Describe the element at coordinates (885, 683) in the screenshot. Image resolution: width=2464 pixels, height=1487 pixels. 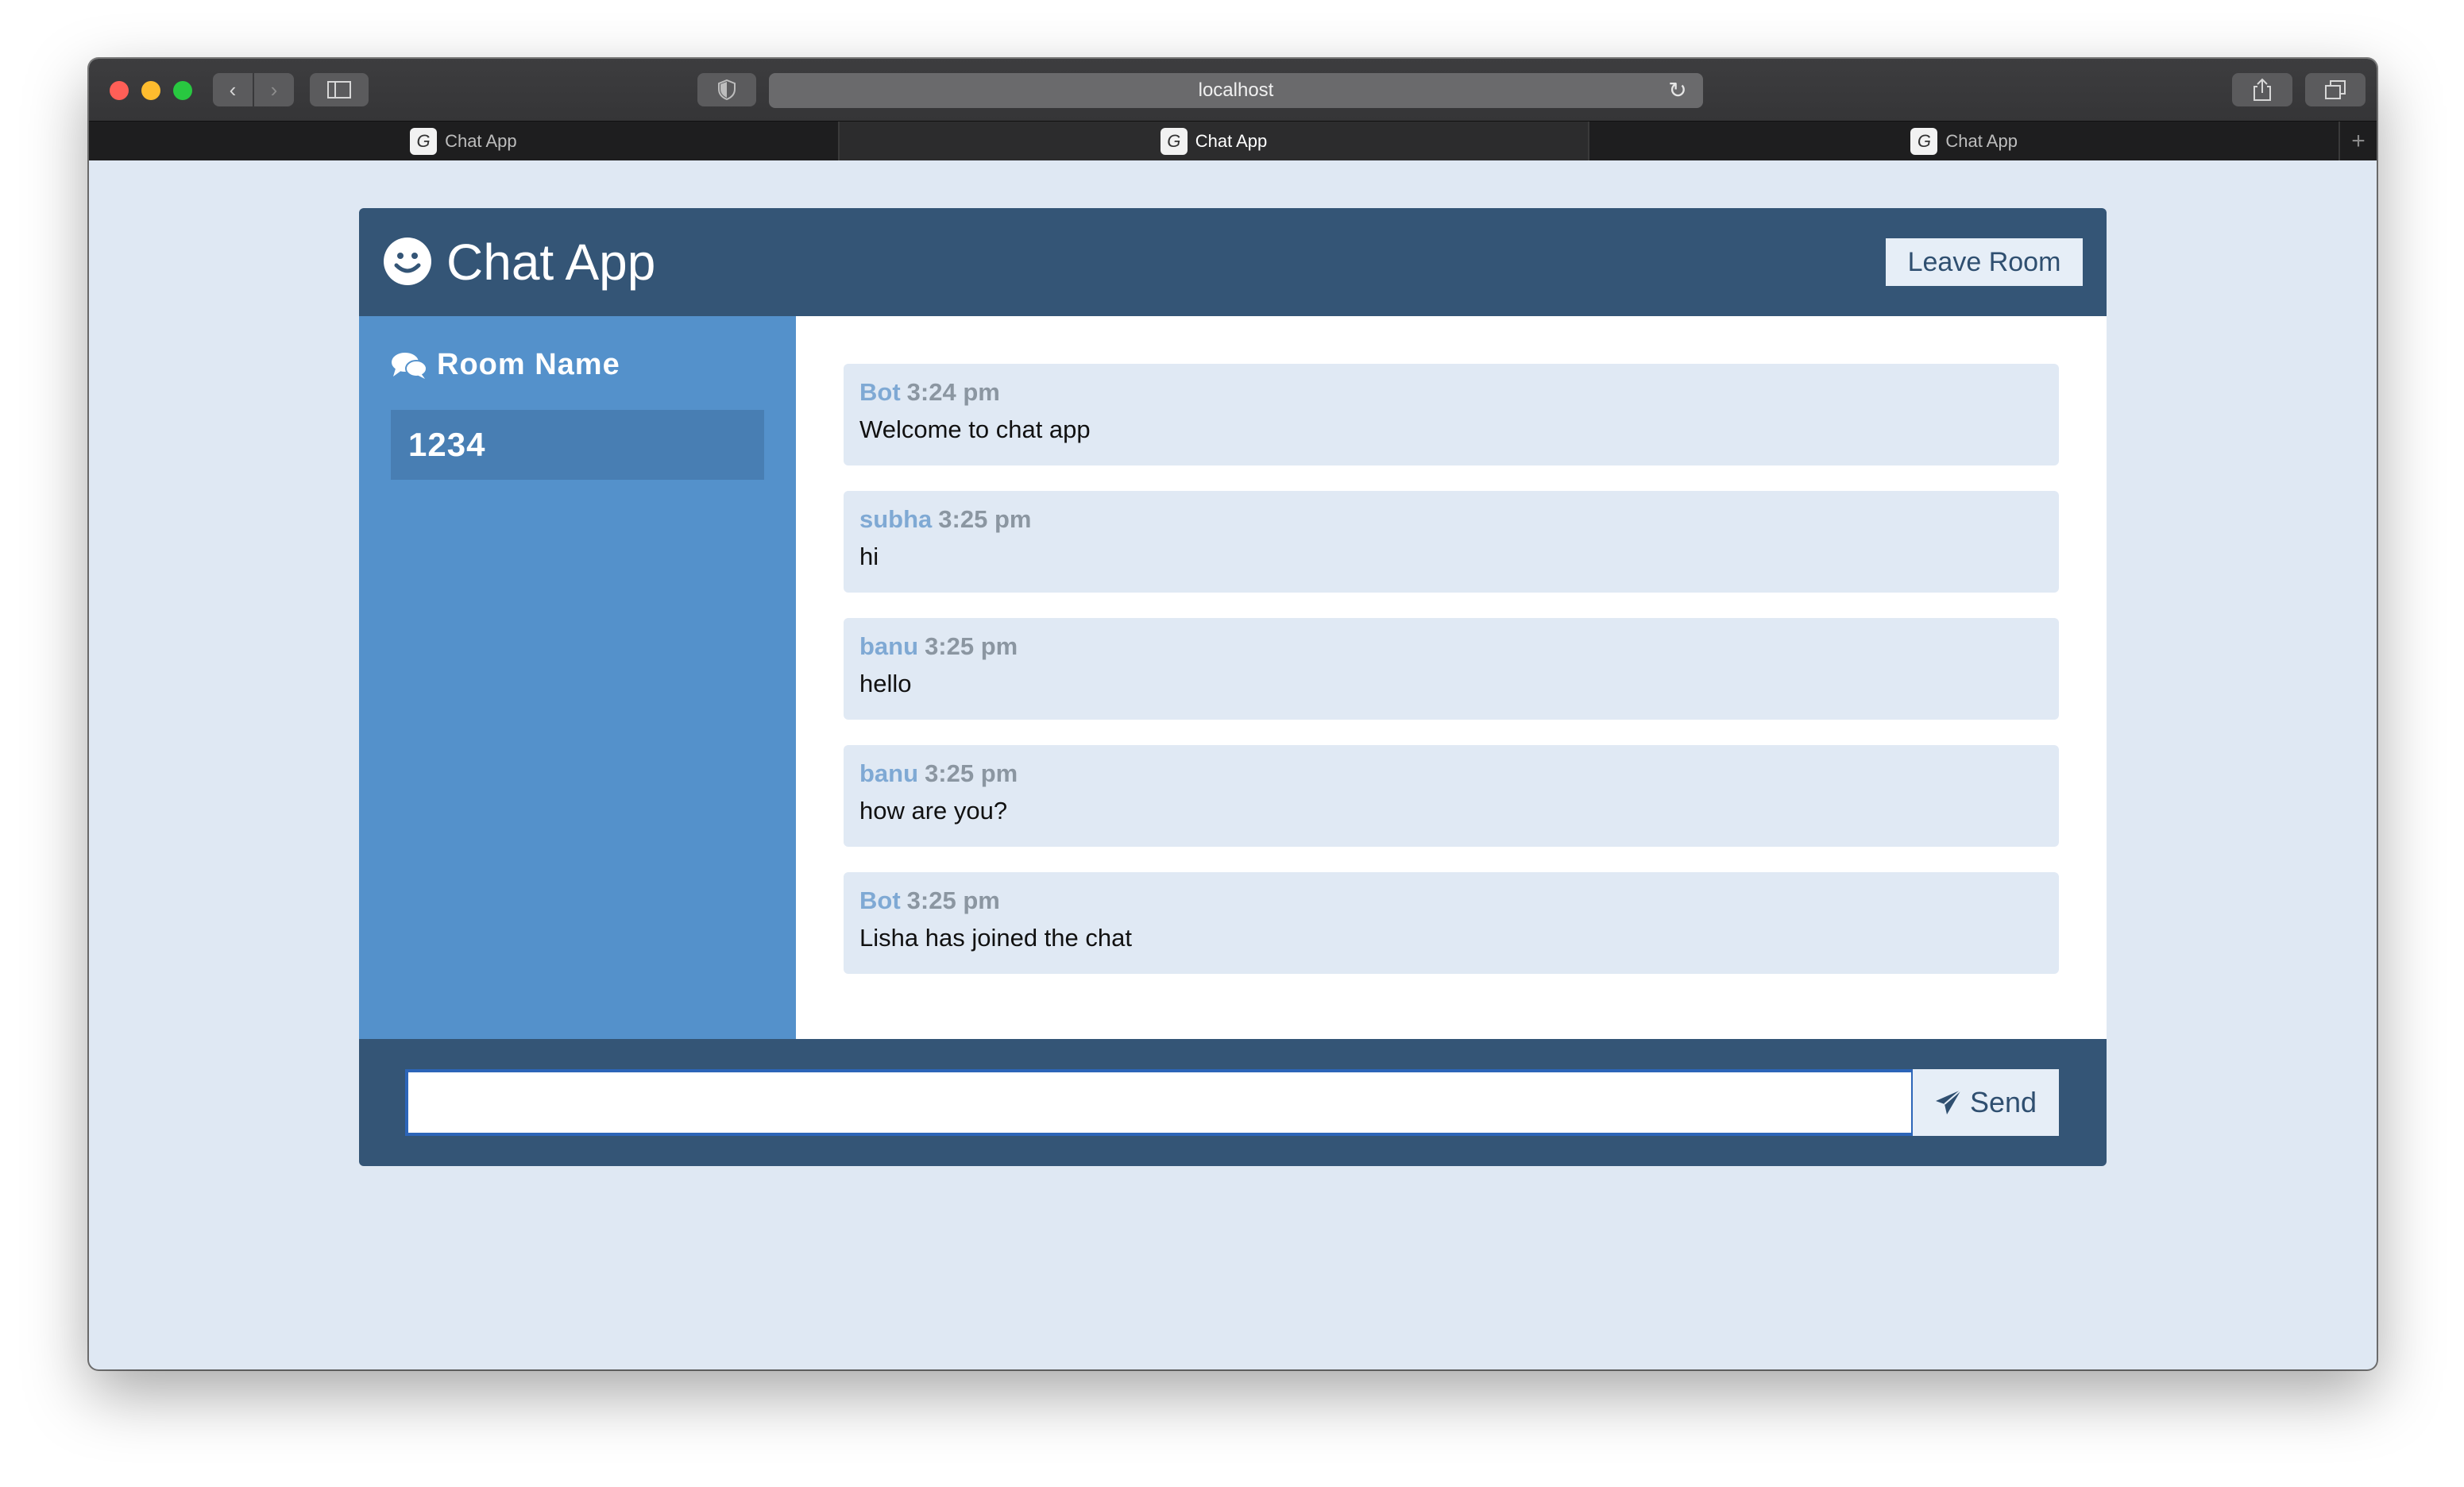
I see `message-text: hello` at that location.